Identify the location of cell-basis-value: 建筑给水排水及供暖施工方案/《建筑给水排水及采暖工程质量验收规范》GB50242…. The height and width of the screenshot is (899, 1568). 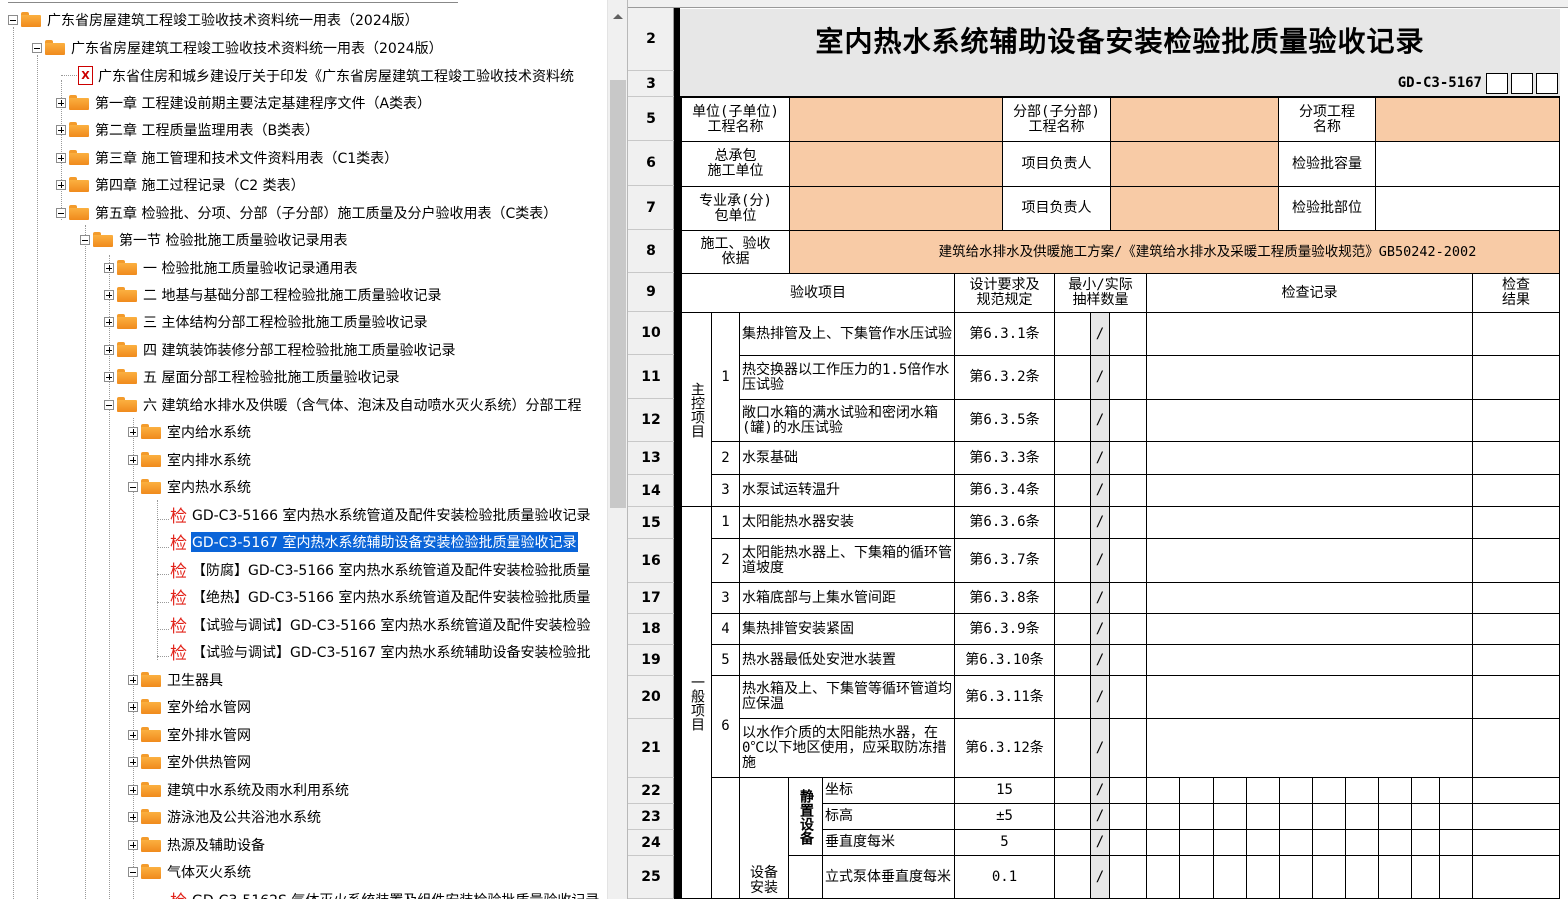
(1175, 252).